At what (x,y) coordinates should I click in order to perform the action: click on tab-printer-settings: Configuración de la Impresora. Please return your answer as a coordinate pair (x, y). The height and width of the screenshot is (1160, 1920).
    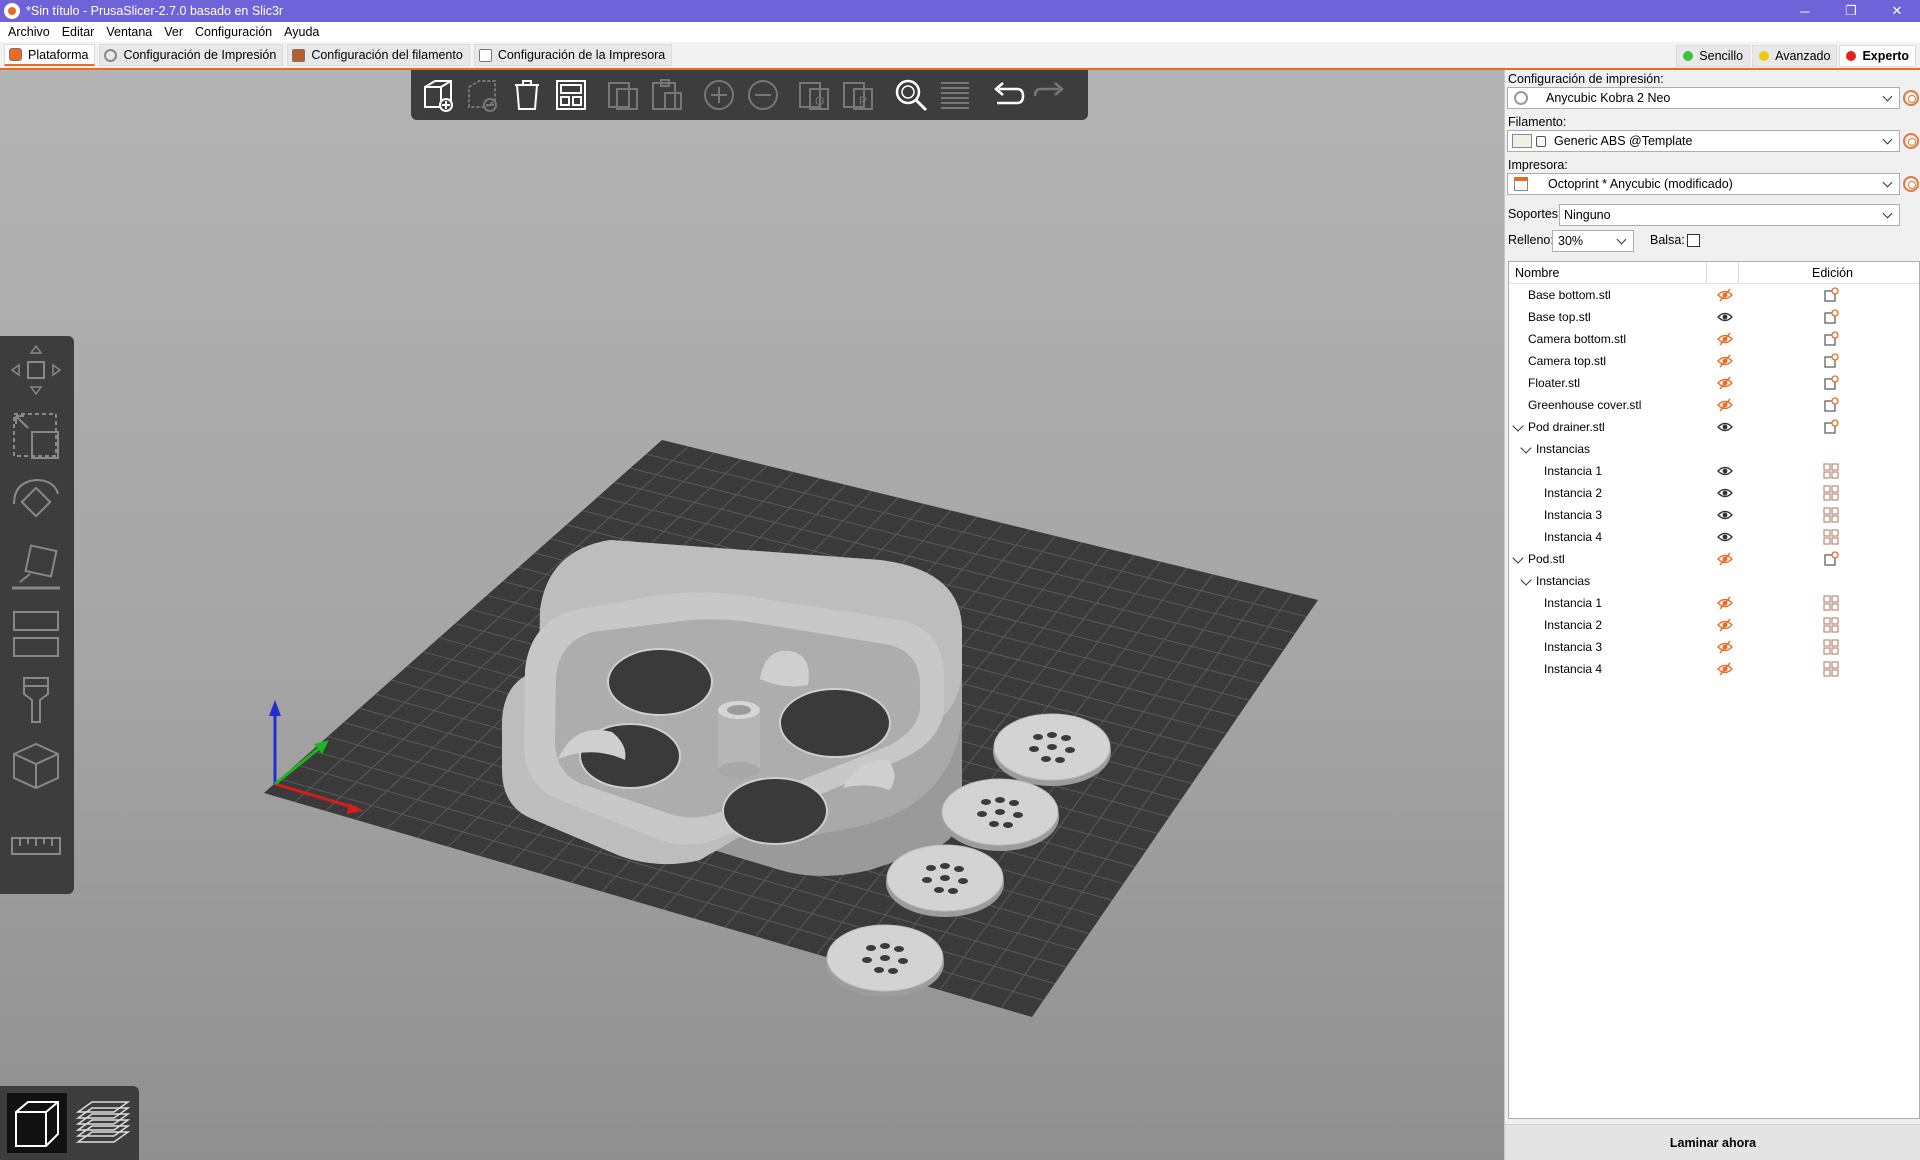
    Looking at the image, I should click on (573, 55).